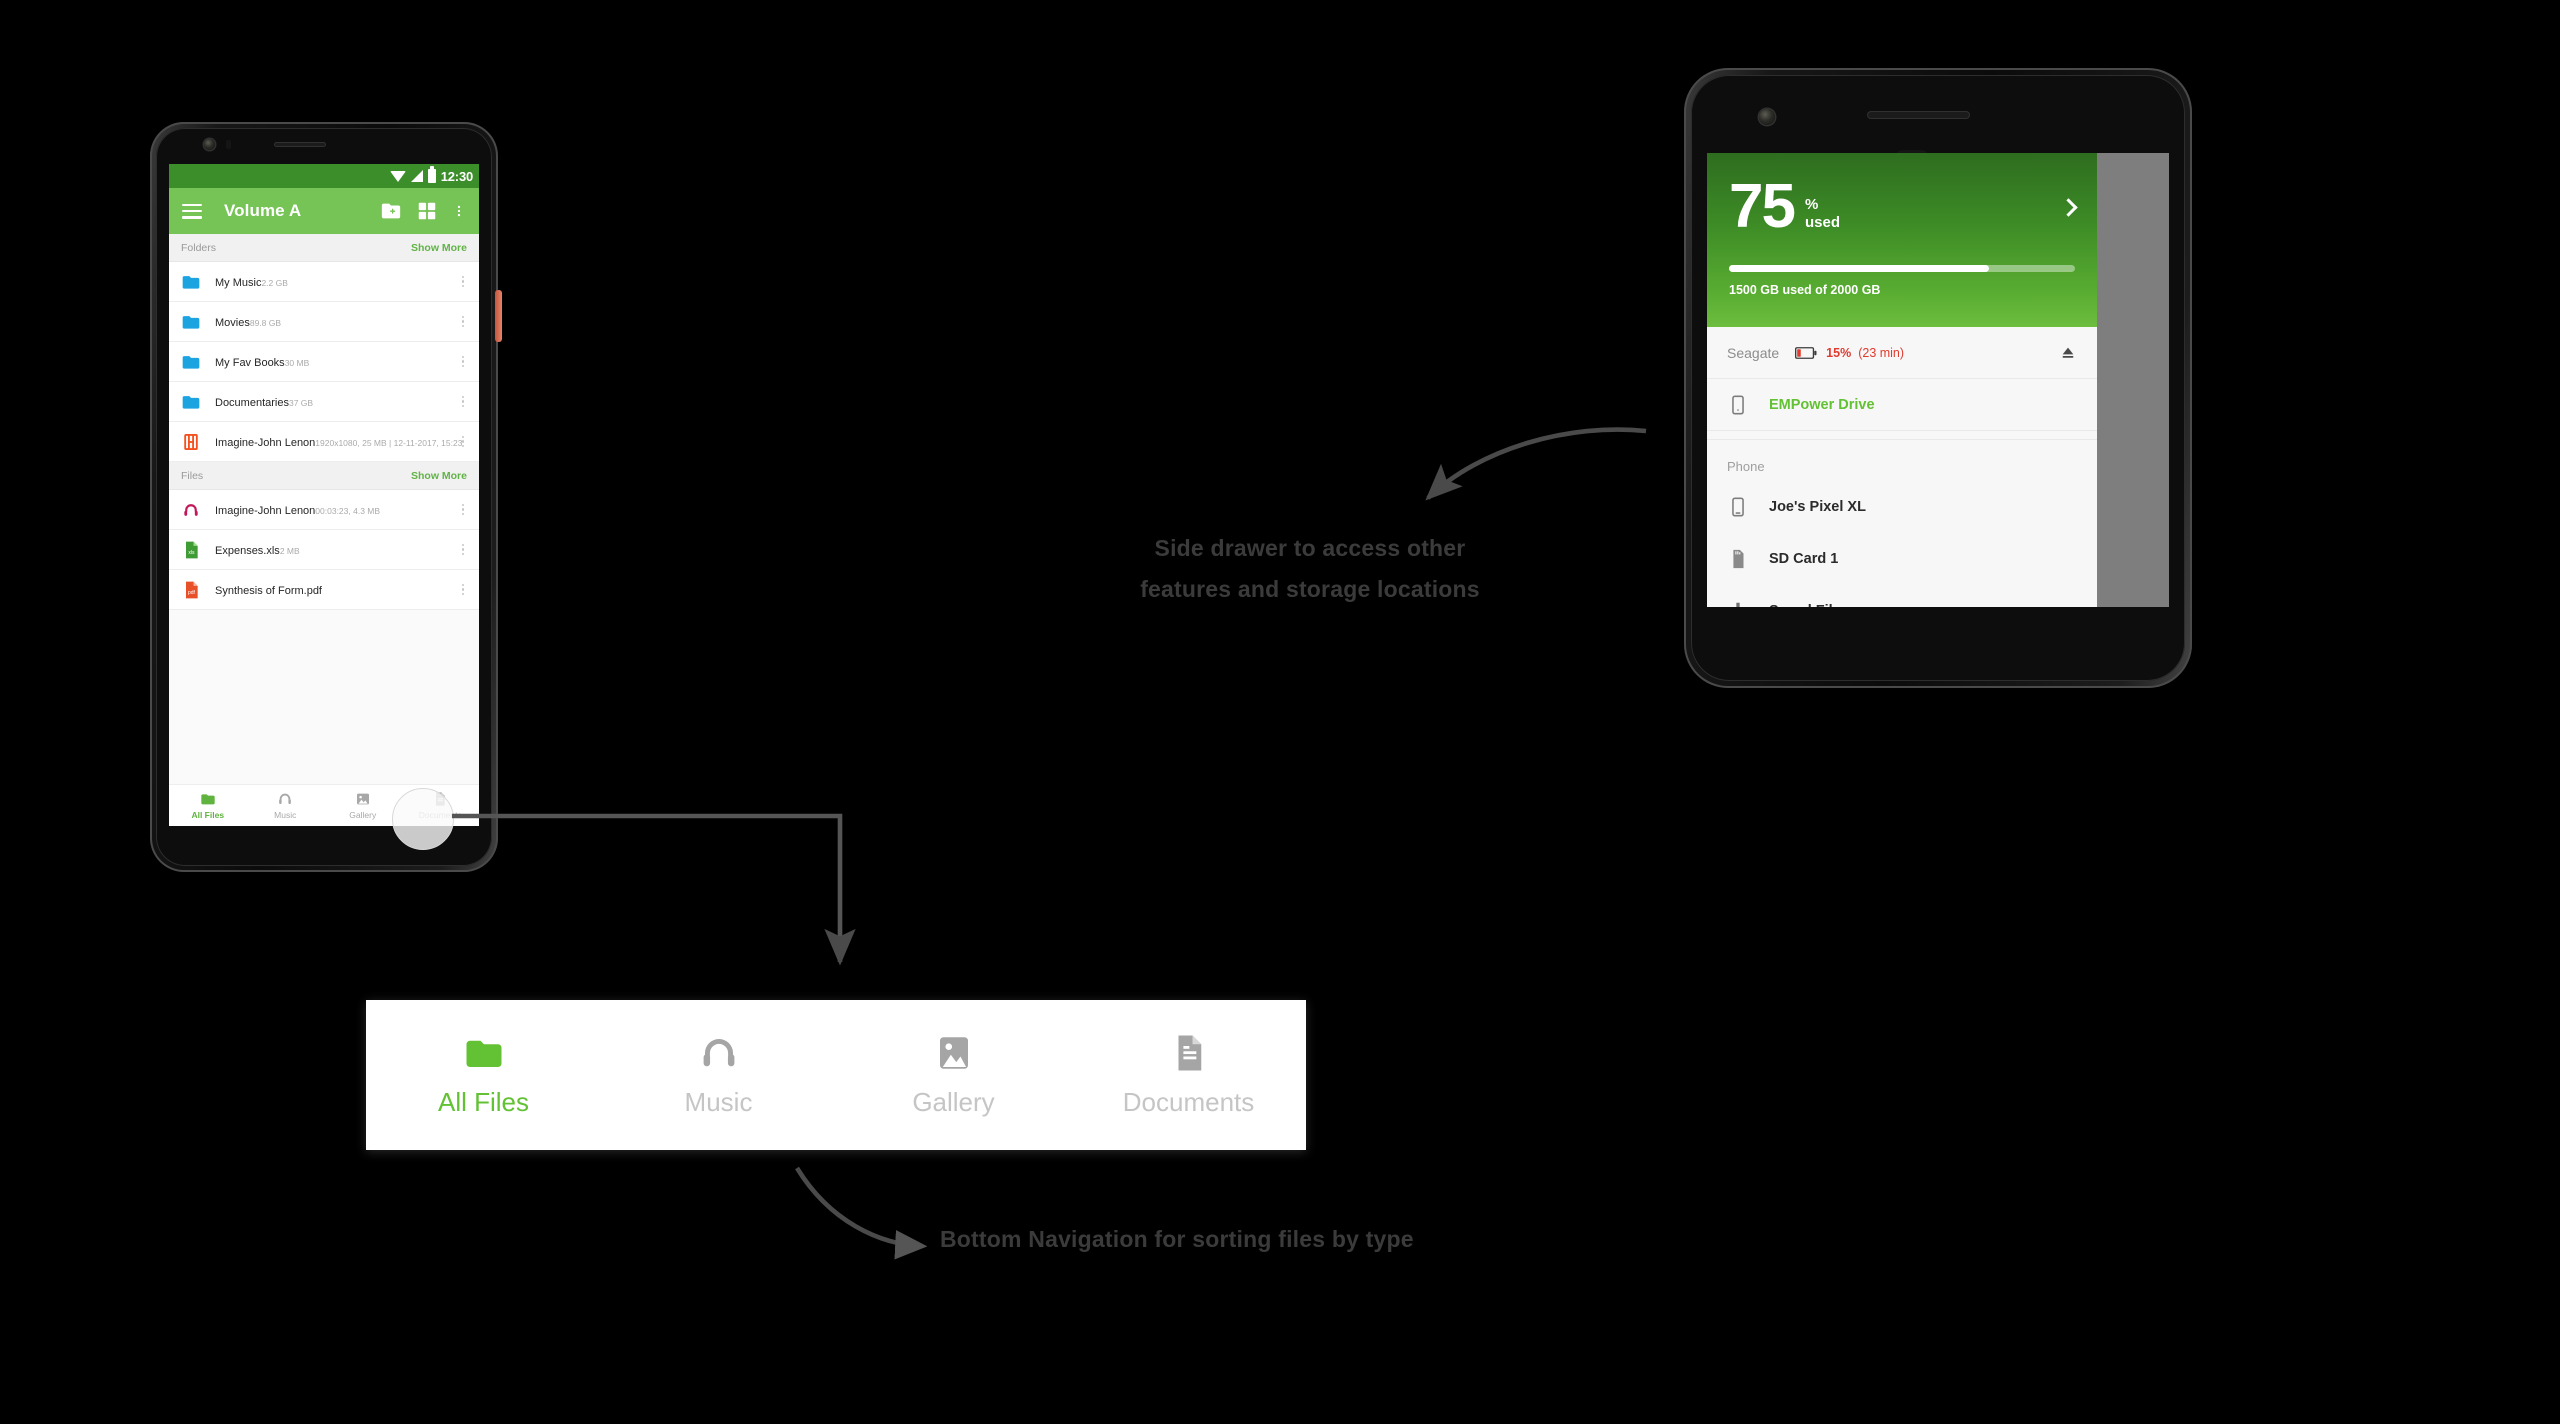  What do you see at coordinates (427, 211) in the screenshot?
I see `grid-view-icon` at bounding box center [427, 211].